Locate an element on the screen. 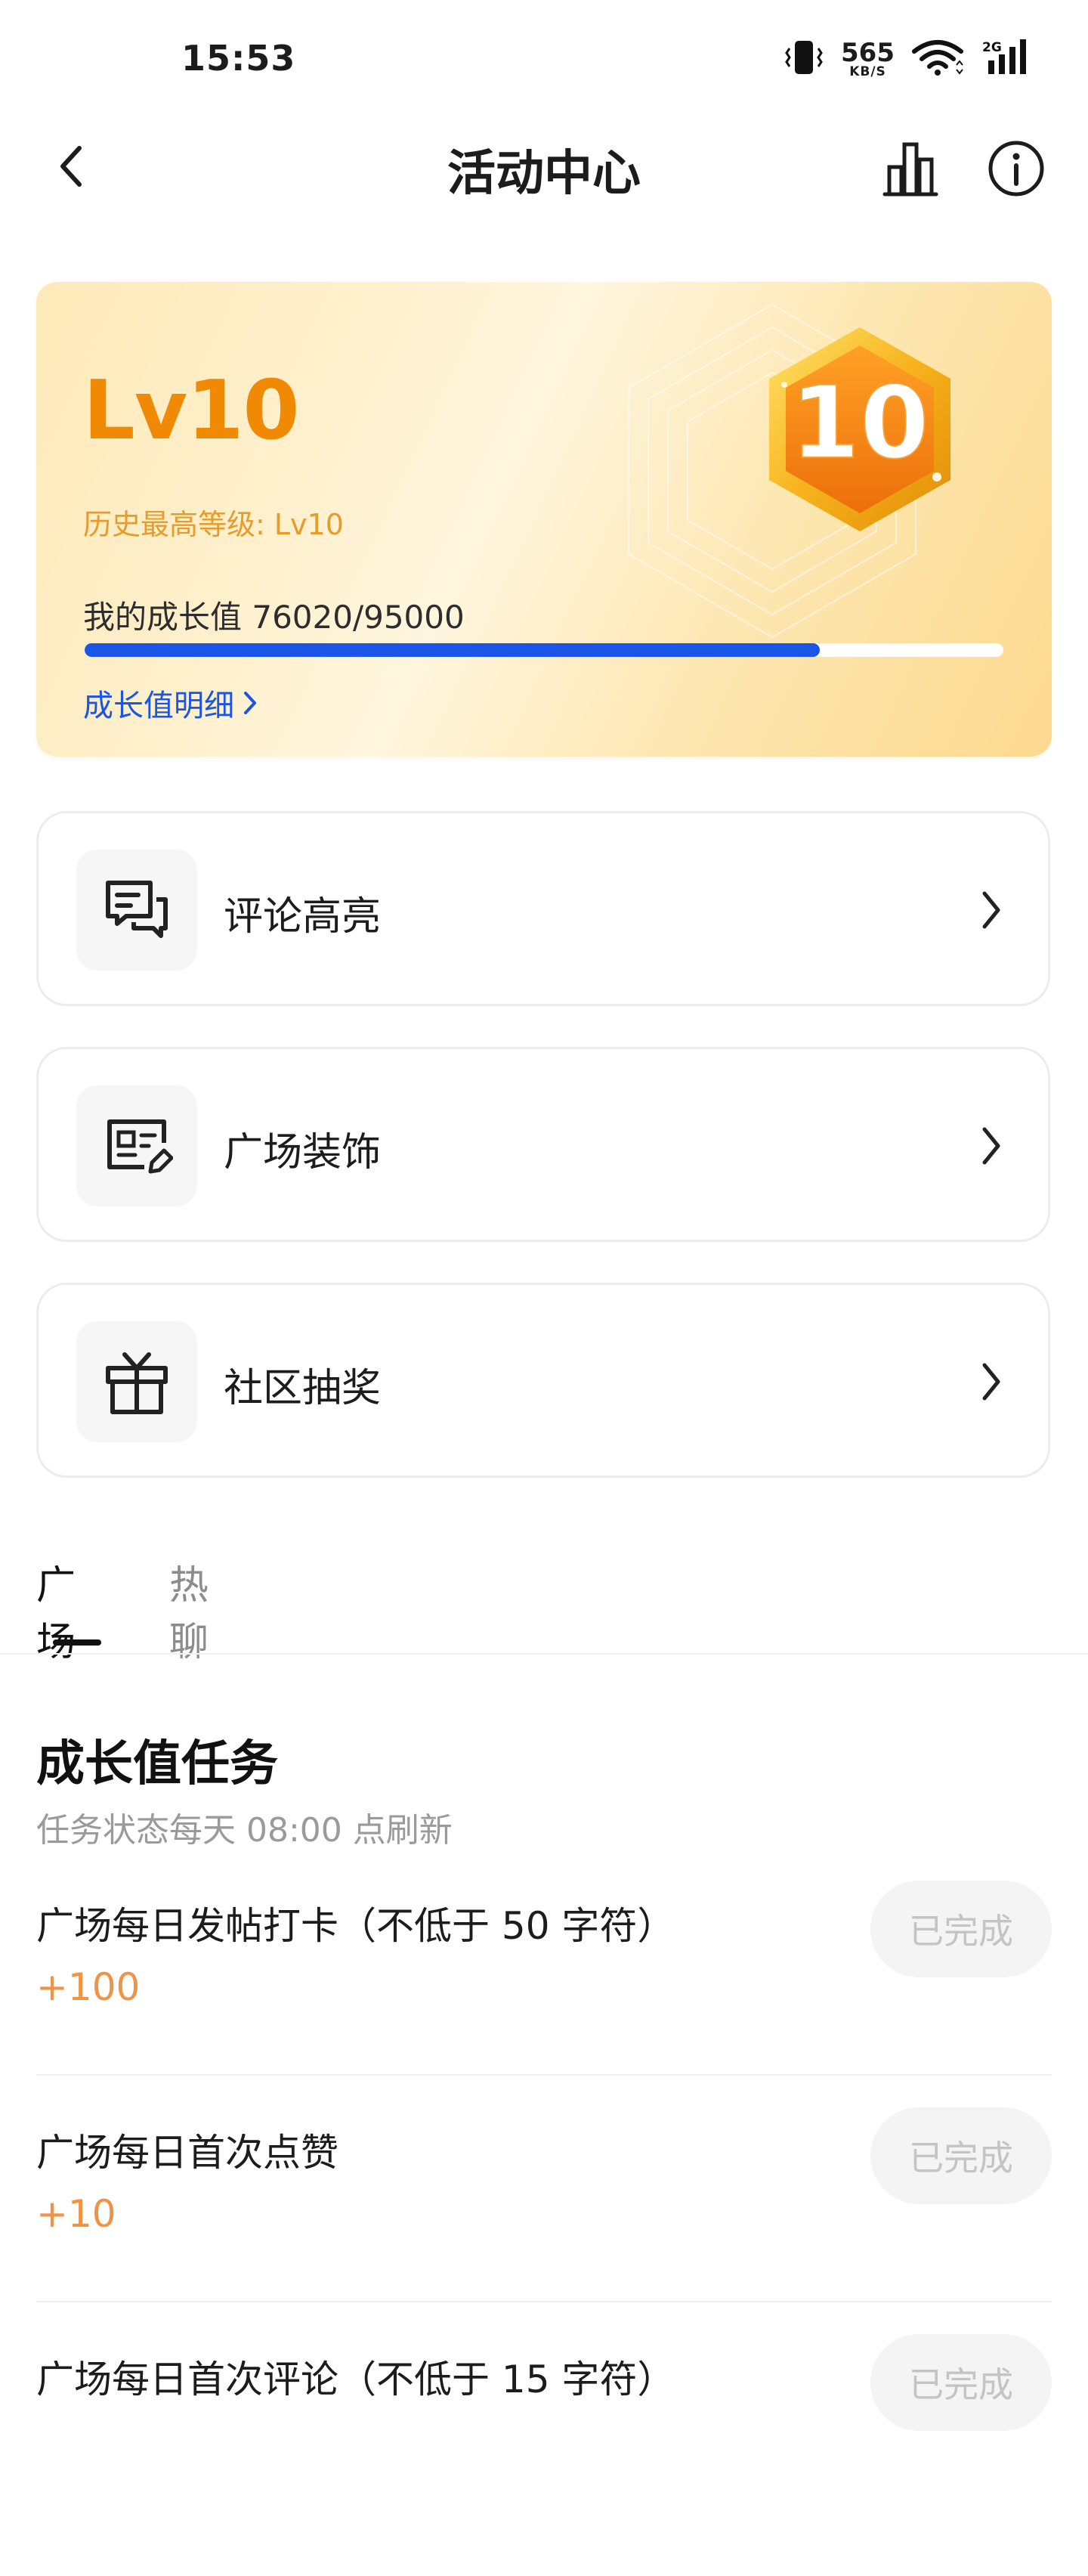 Image resolution: width=1088 pixels, height=2576 pixels. task-title: 广场每日发帖打卡（不低于 50 字符） is located at coordinates (355, 1926).